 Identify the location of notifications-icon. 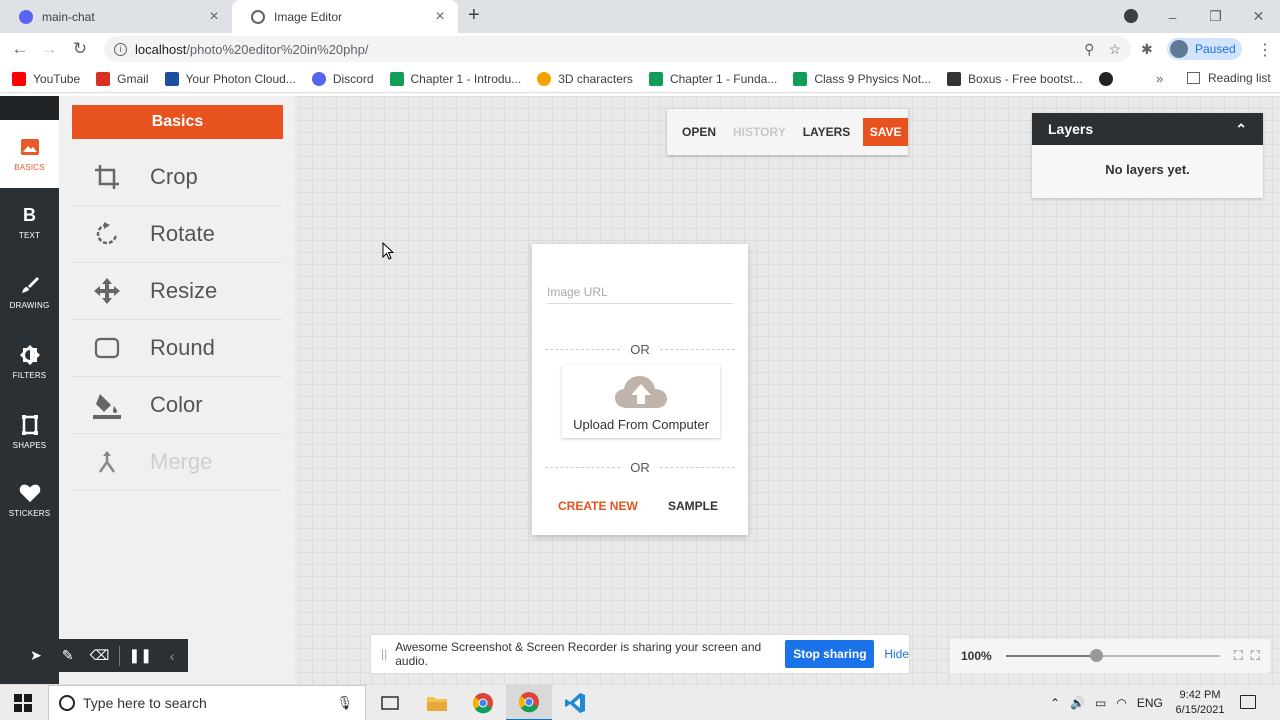
(1248, 702).